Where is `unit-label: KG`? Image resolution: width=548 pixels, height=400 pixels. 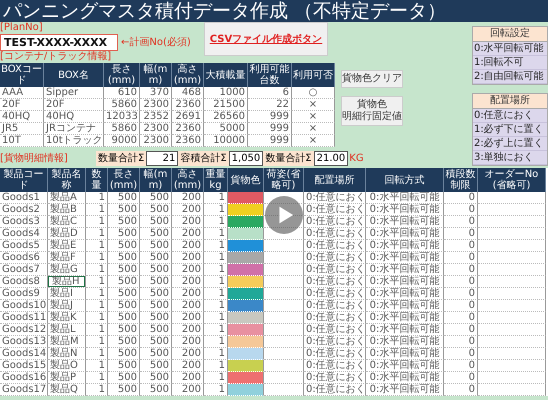
unit-label: KG is located at coordinates (356, 158).